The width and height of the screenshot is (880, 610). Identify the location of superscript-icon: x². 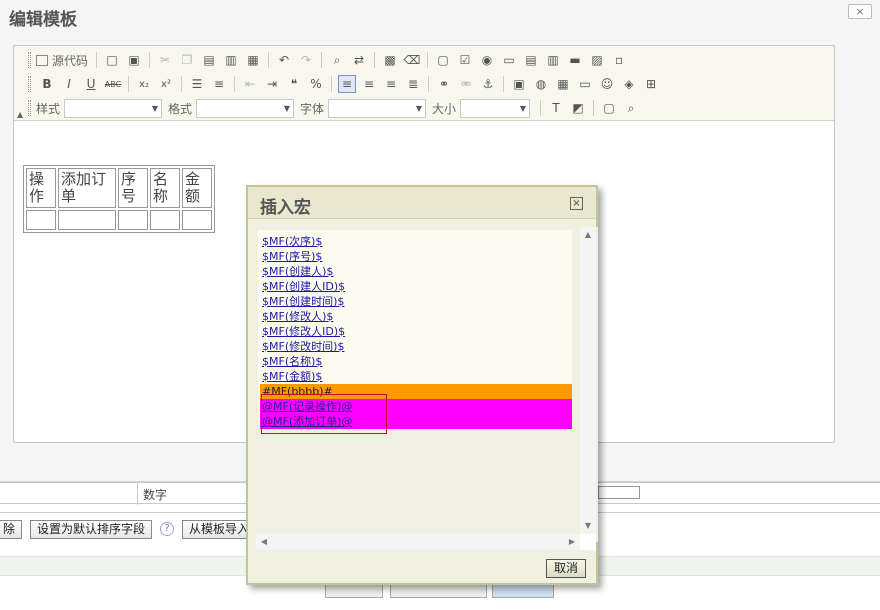
(166, 84).